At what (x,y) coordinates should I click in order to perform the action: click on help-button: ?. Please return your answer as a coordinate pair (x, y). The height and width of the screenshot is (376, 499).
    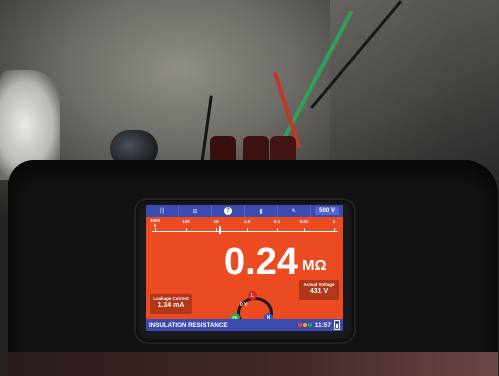
    Looking at the image, I should click on (228, 211).